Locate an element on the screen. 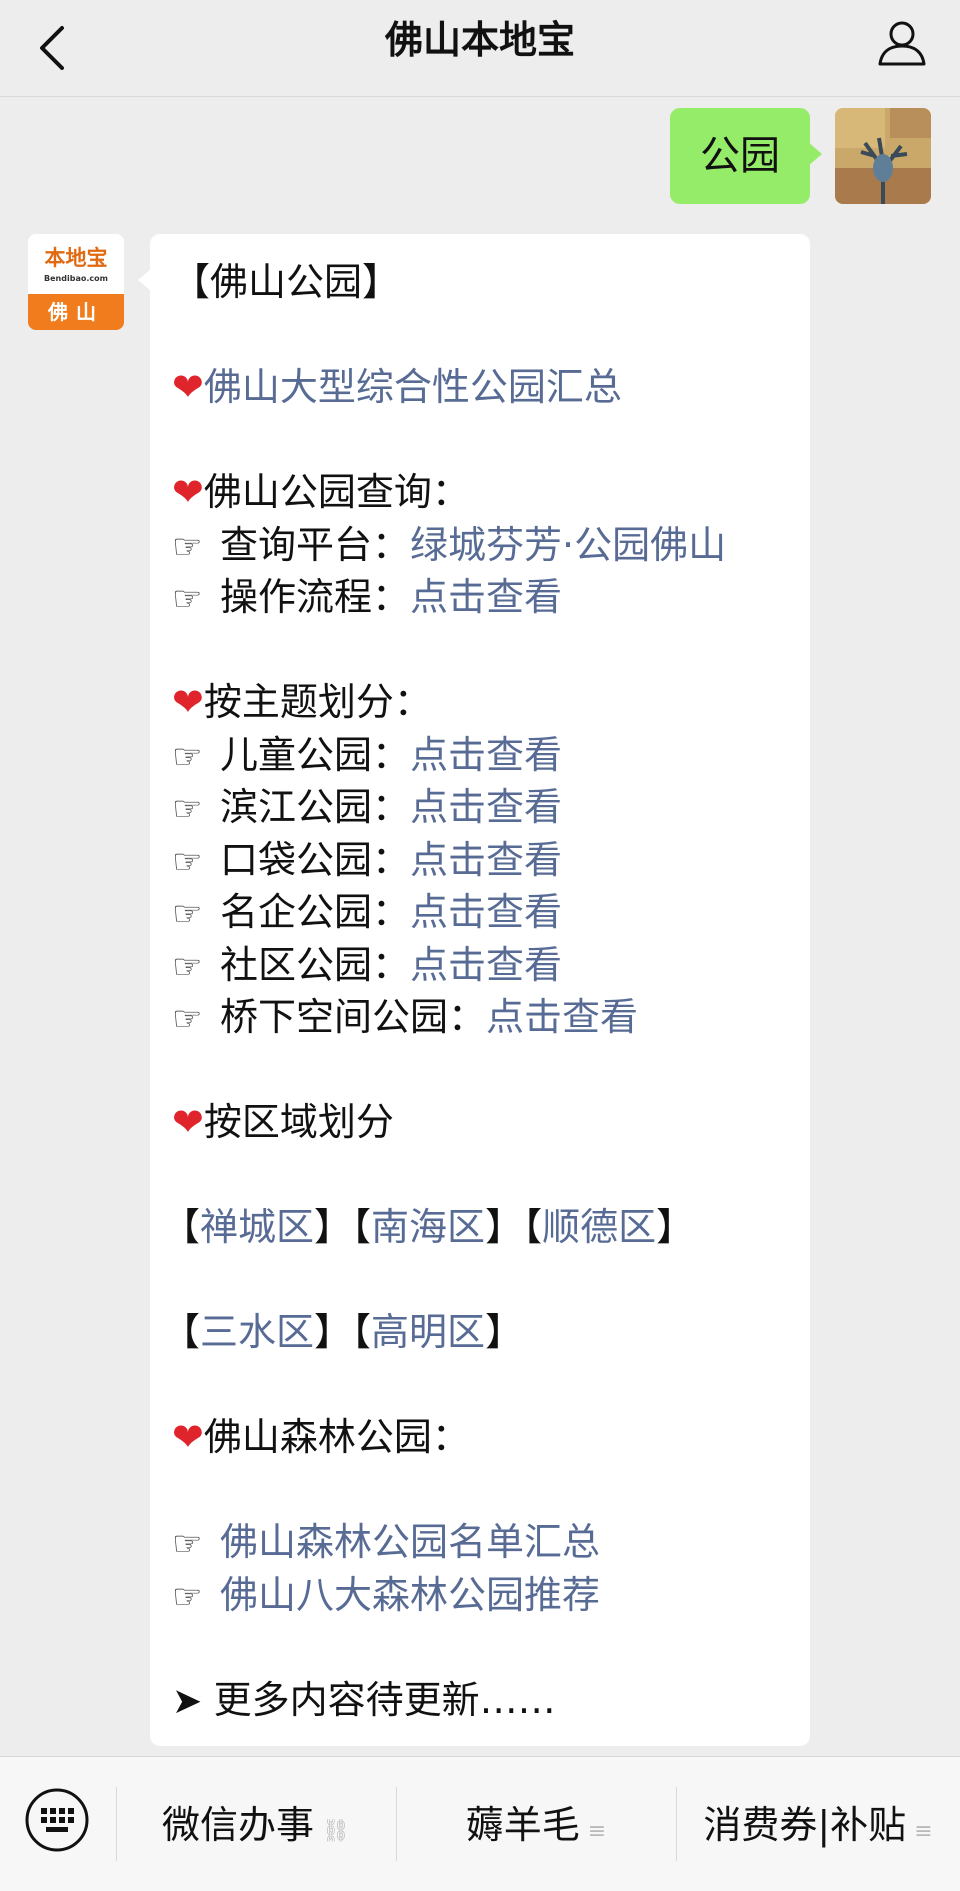 The height and width of the screenshot is (1891, 960). forest-link-line-2: ☞ 佛山八大森林公园推荐 is located at coordinates (491, 1595).